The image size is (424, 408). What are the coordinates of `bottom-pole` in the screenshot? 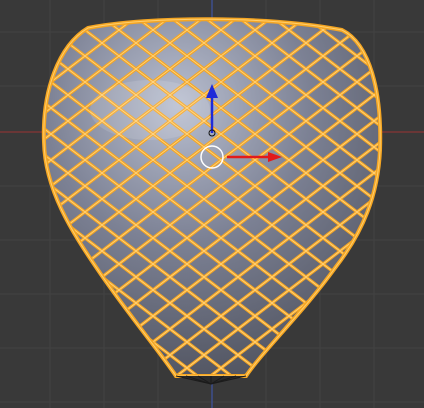 It's located at (211, 380).